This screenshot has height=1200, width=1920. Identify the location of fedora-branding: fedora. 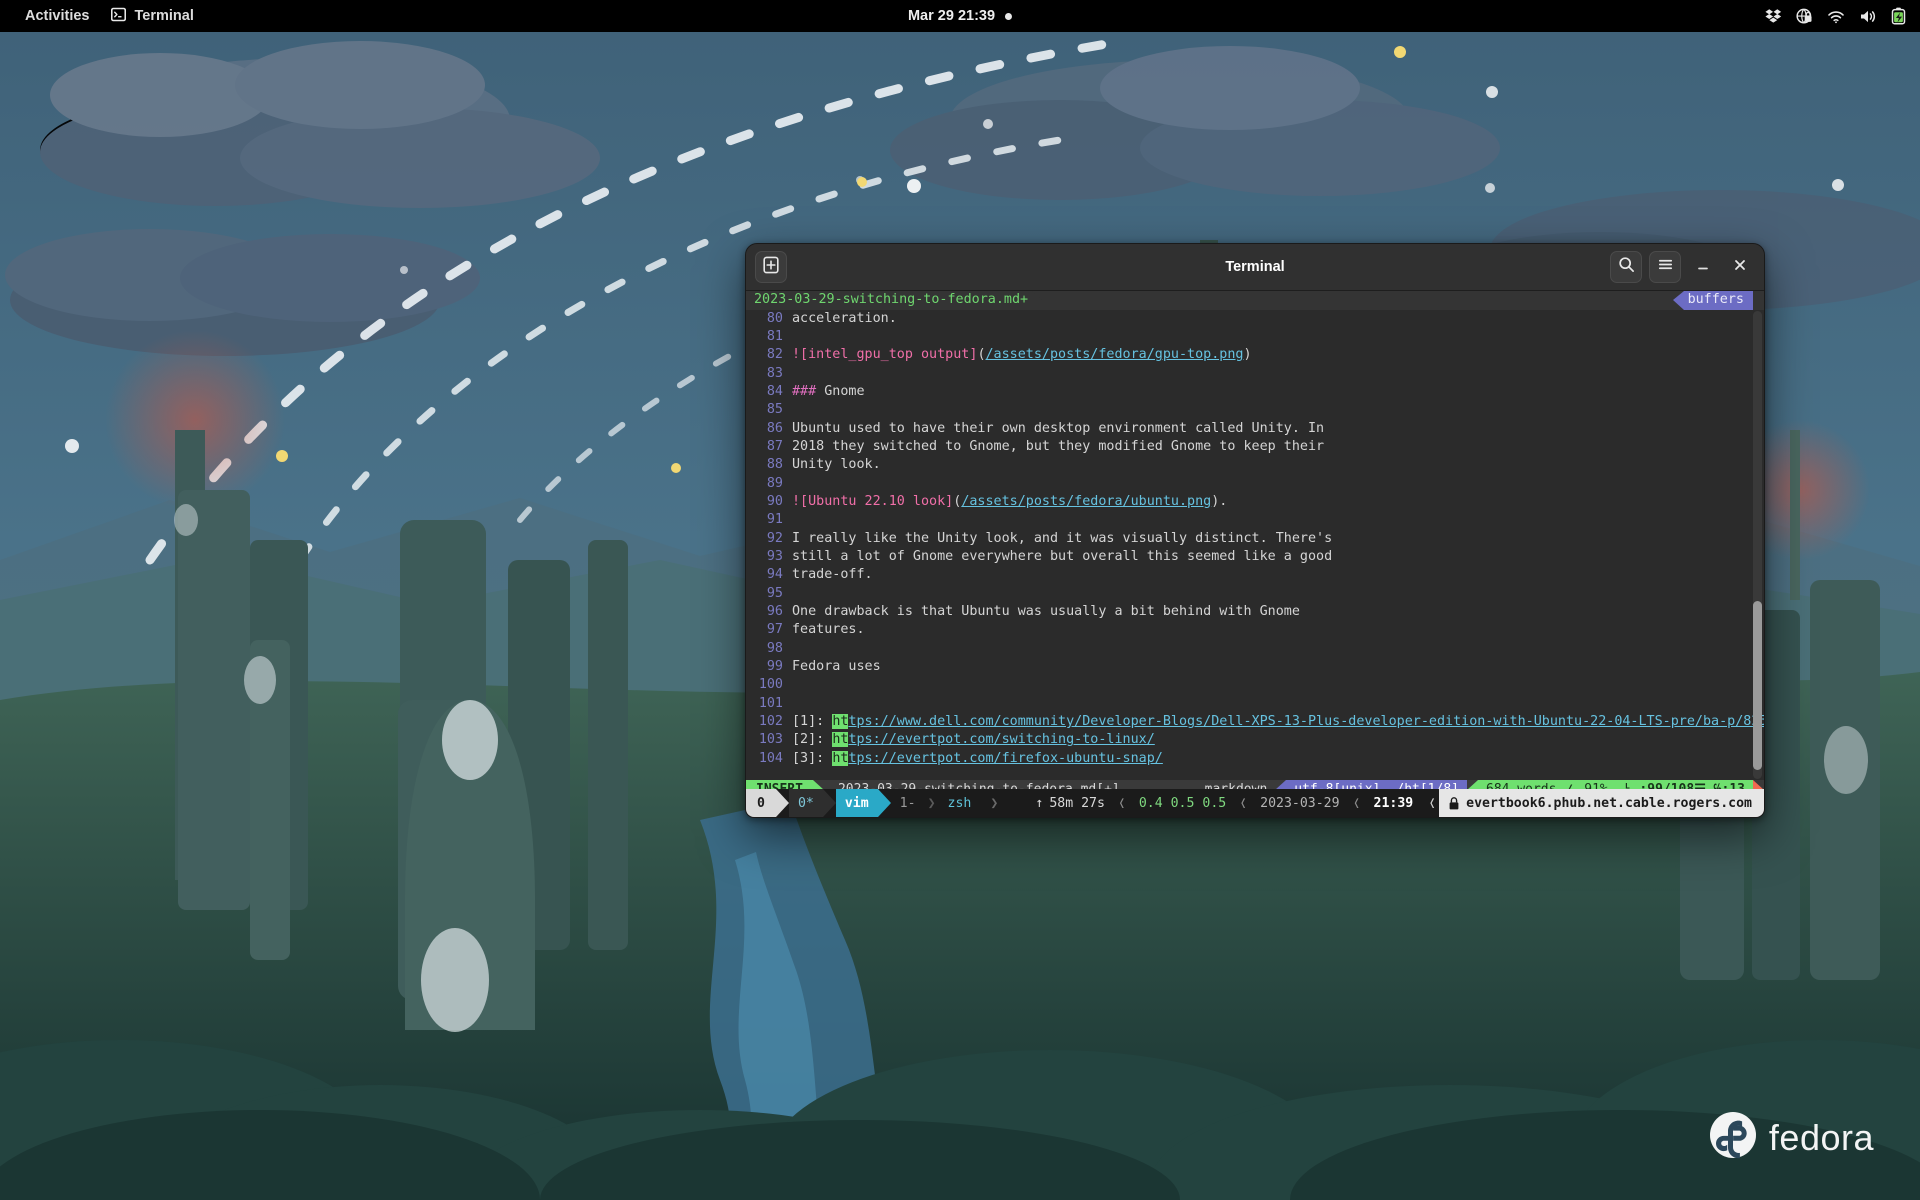
(1791, 1137).